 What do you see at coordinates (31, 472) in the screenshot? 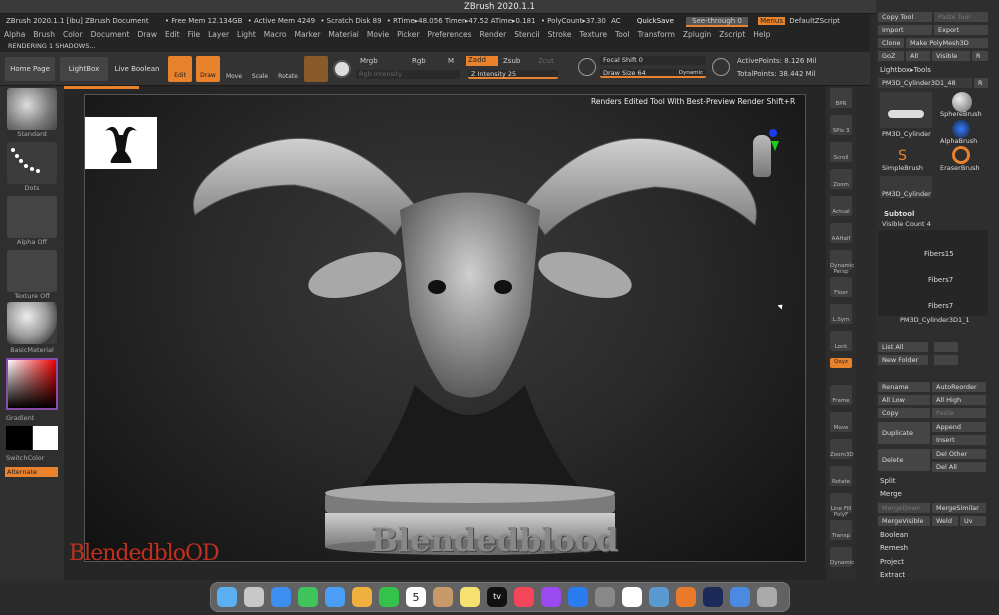
I see `alternate-button: Alternate` at bounding box center [31, 472].